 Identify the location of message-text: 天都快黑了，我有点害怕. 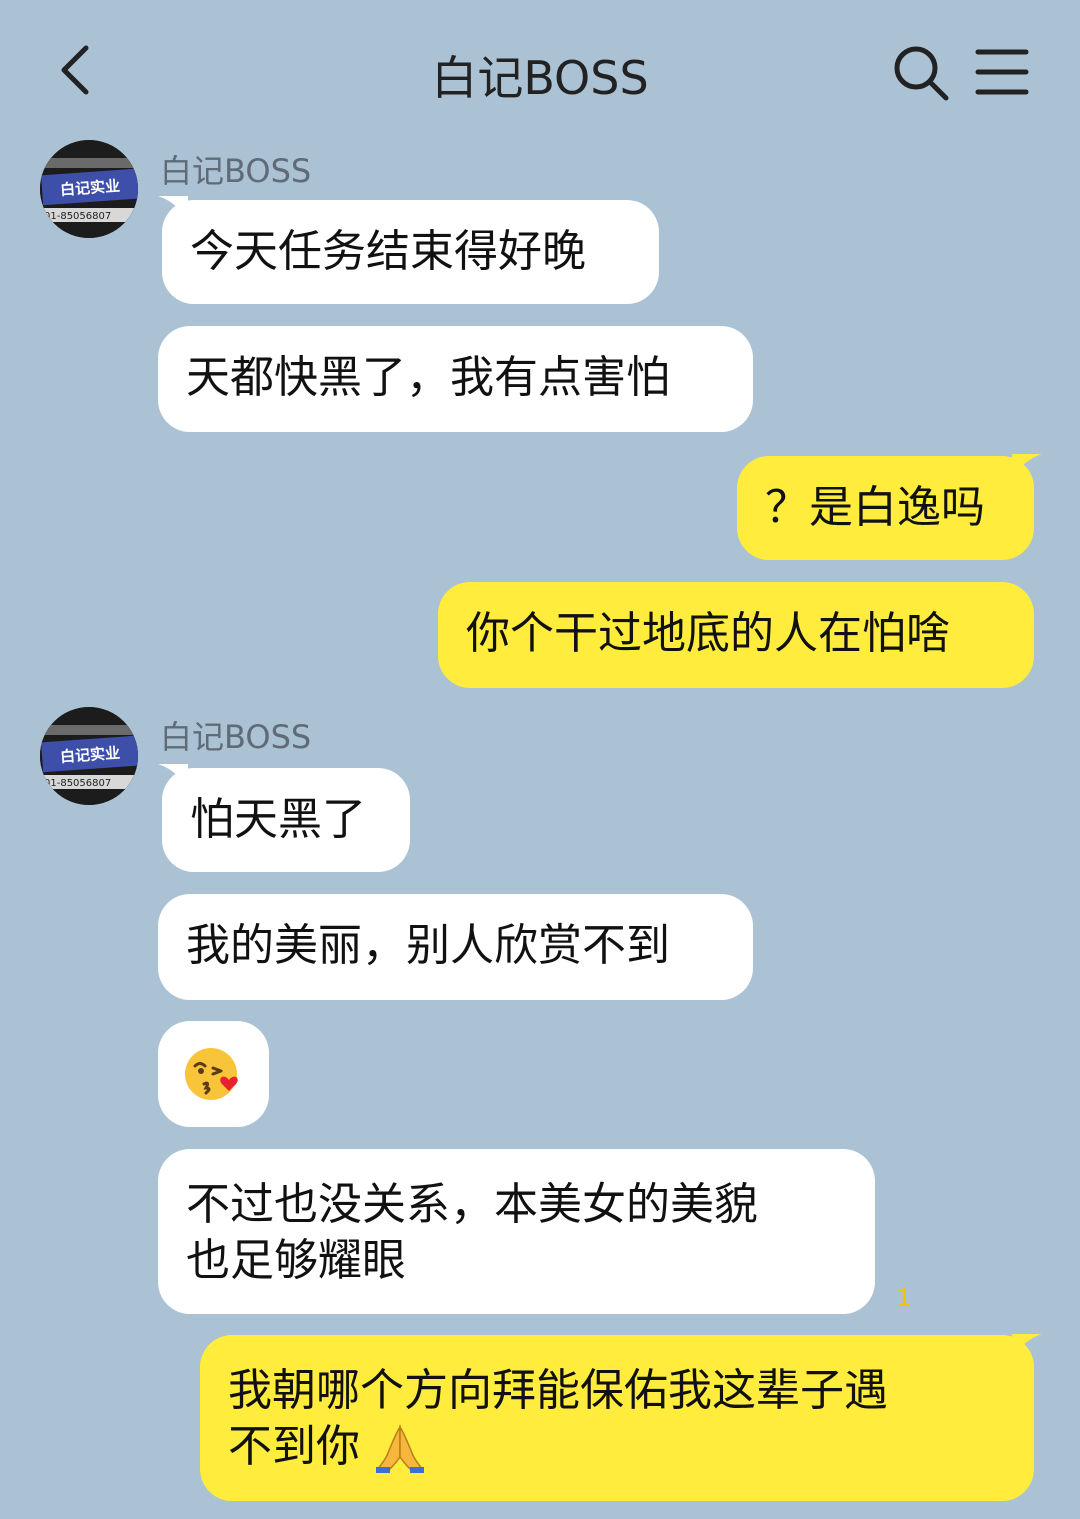
(428, 377).